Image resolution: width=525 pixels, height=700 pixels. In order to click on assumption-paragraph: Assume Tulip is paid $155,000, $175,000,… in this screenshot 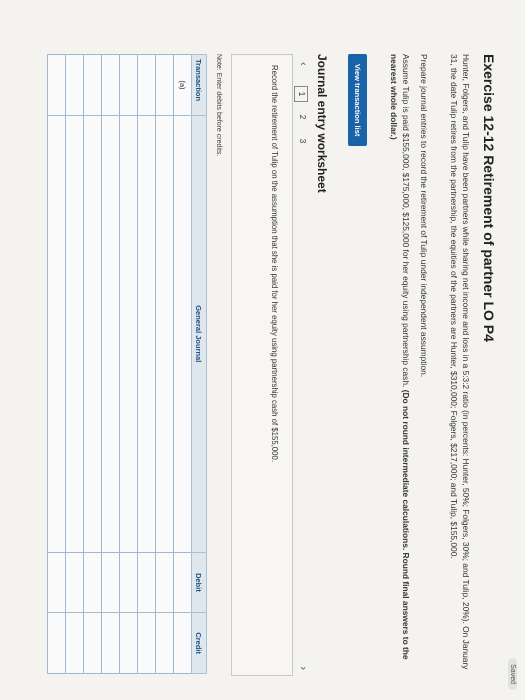, I will do `click(400, 364)`.